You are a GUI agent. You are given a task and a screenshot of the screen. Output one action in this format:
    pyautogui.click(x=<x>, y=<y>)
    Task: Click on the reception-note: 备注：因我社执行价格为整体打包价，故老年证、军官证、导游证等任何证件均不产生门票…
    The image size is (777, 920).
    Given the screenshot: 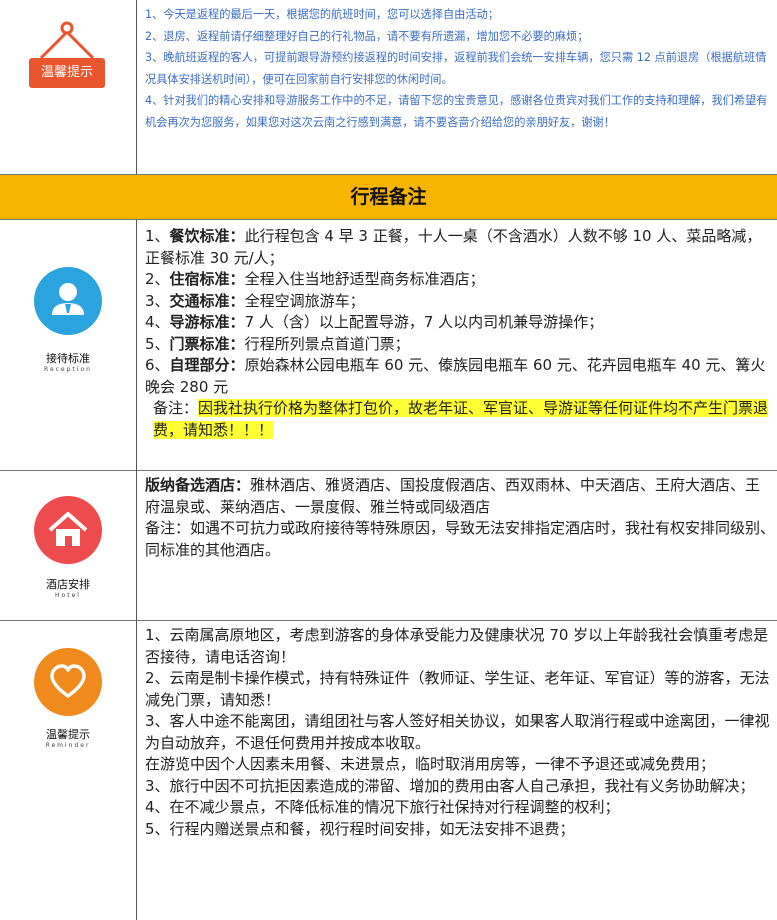 What is the action you would take?
    pyautogui.click(x=461, y=419)
    